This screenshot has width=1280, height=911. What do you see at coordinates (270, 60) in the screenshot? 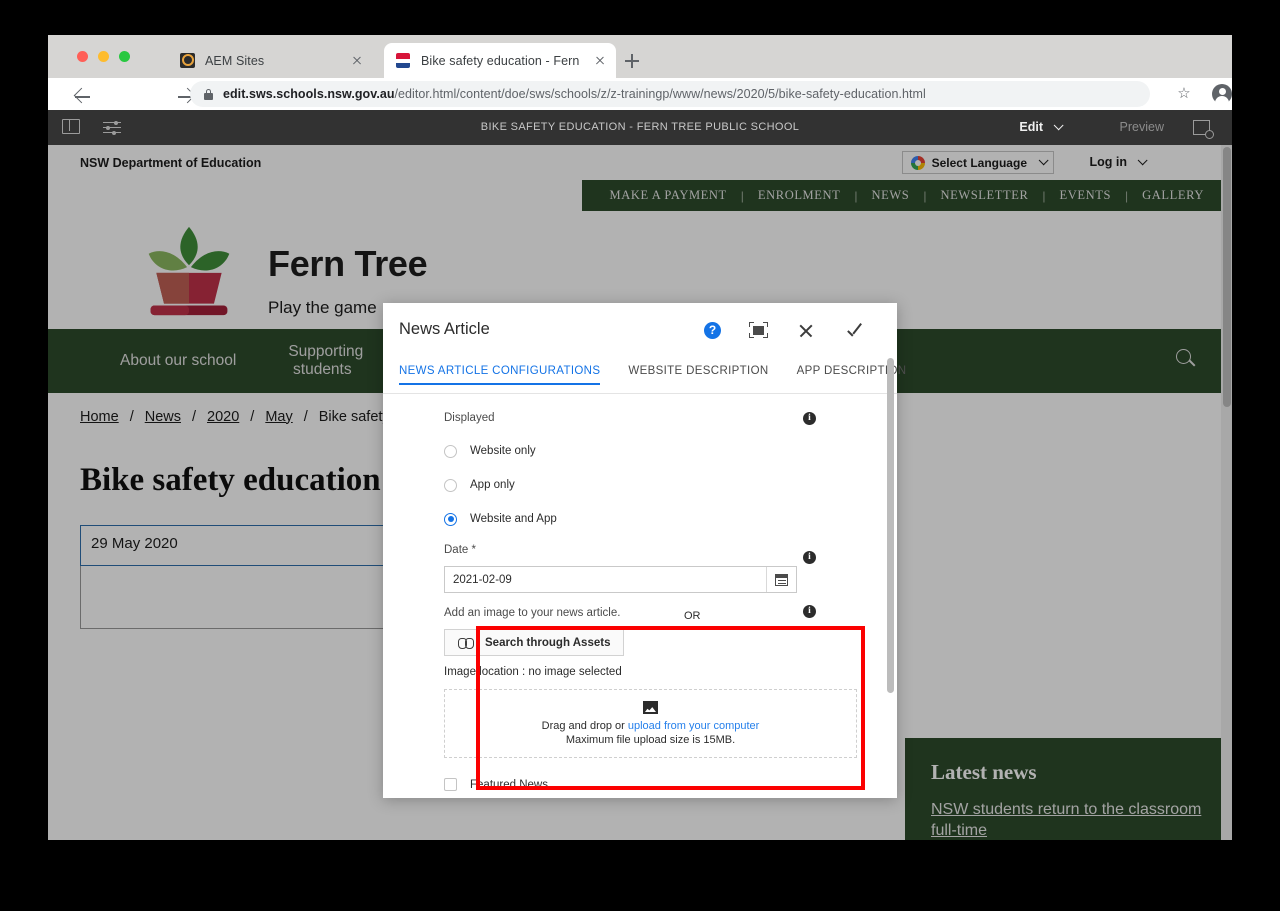
I see `browser-tab-aem-sites: AEM Sites` at bounding box center [270, 60].